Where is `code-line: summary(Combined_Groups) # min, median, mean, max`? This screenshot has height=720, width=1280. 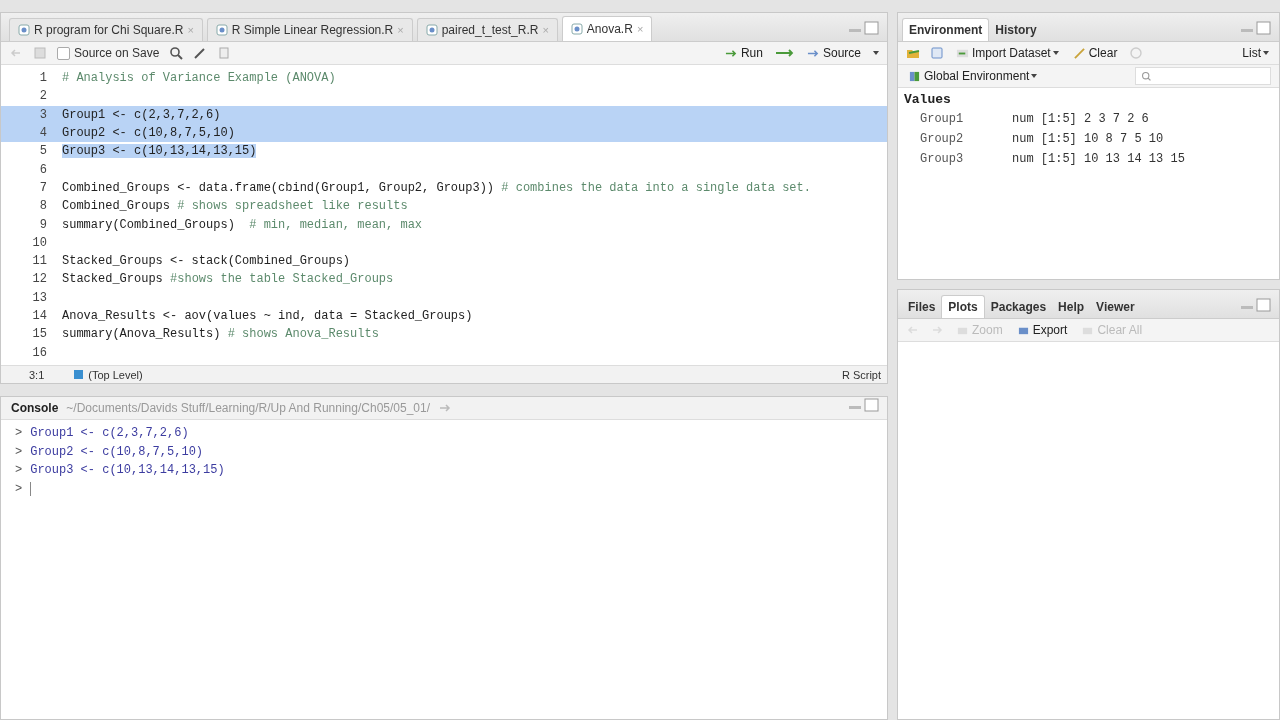
code-line: summary(Combined_Groups) # min, median, mean, max is located at coordinates (242, 224).